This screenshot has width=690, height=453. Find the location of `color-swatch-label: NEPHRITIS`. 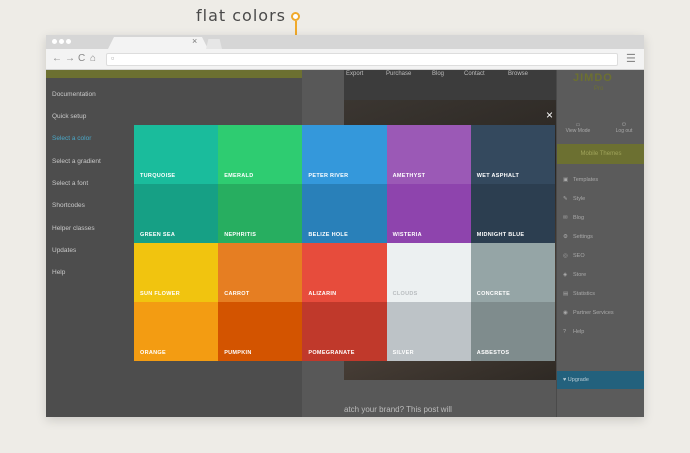

color-swatch-label: NEPHRITIS is located at coordinates (240, 235).